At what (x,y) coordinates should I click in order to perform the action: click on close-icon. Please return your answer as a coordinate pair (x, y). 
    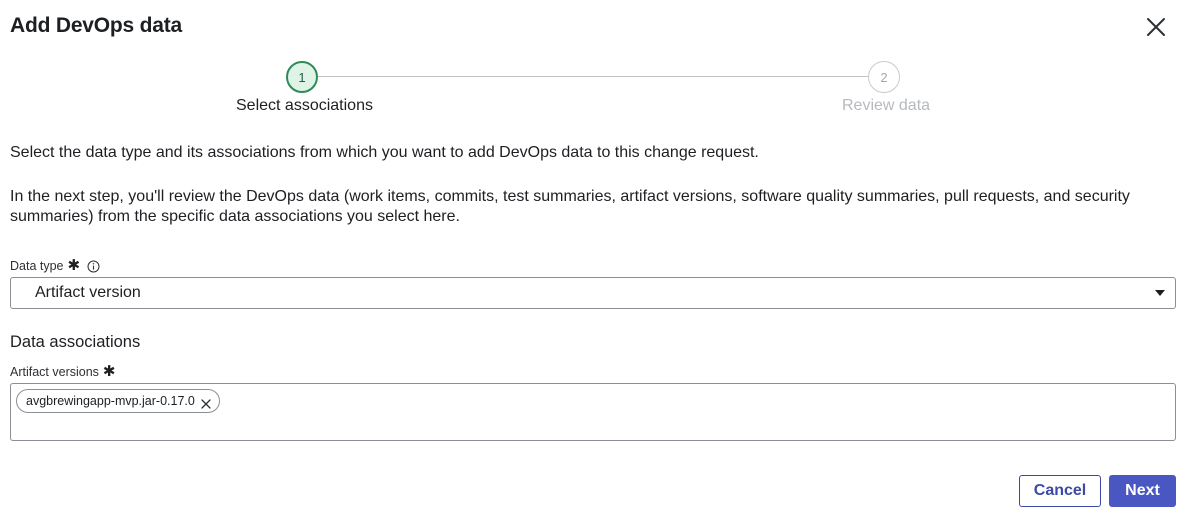
    Looking at the image, I should click on (1156, 27).